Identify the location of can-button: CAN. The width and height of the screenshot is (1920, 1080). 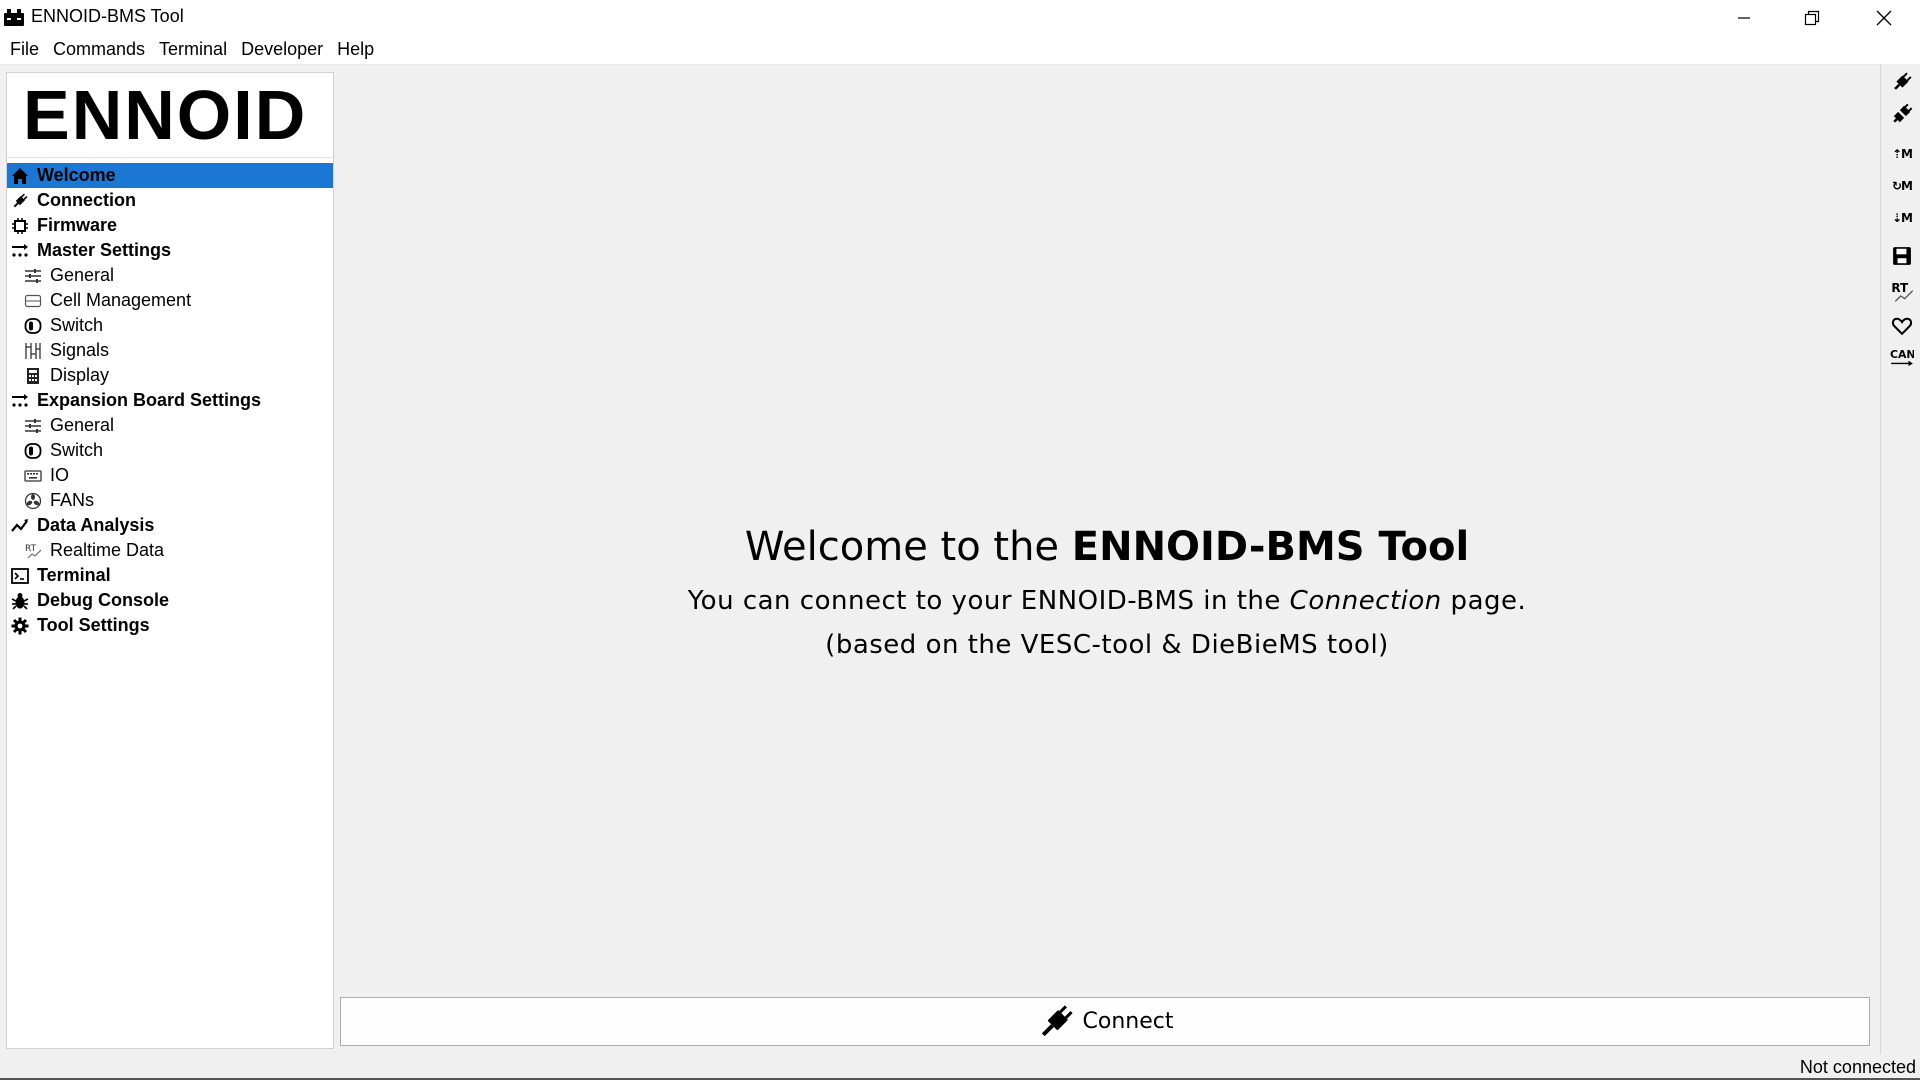
(1902, 358).